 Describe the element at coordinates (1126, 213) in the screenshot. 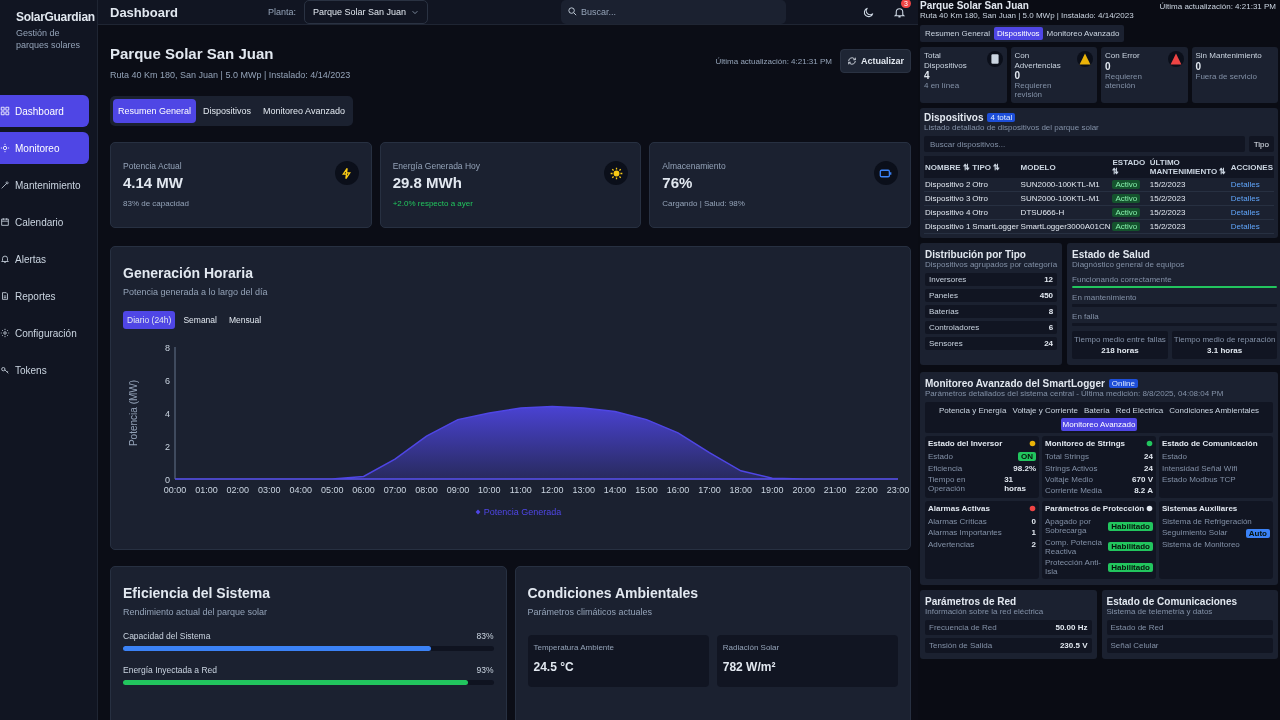

I see `status-badge: Activo` at that location.